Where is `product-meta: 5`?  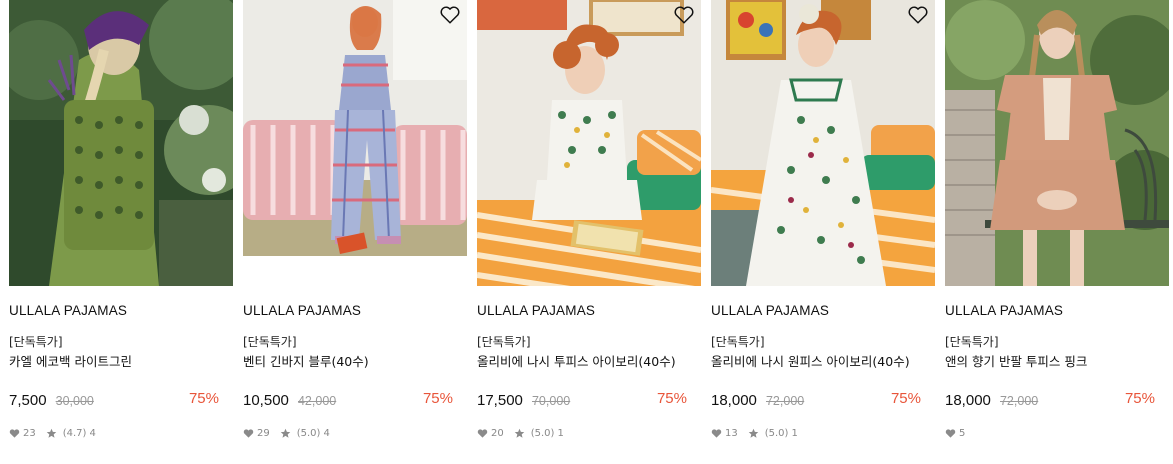
product-meta: 5 is located at coordinates (955, 433).